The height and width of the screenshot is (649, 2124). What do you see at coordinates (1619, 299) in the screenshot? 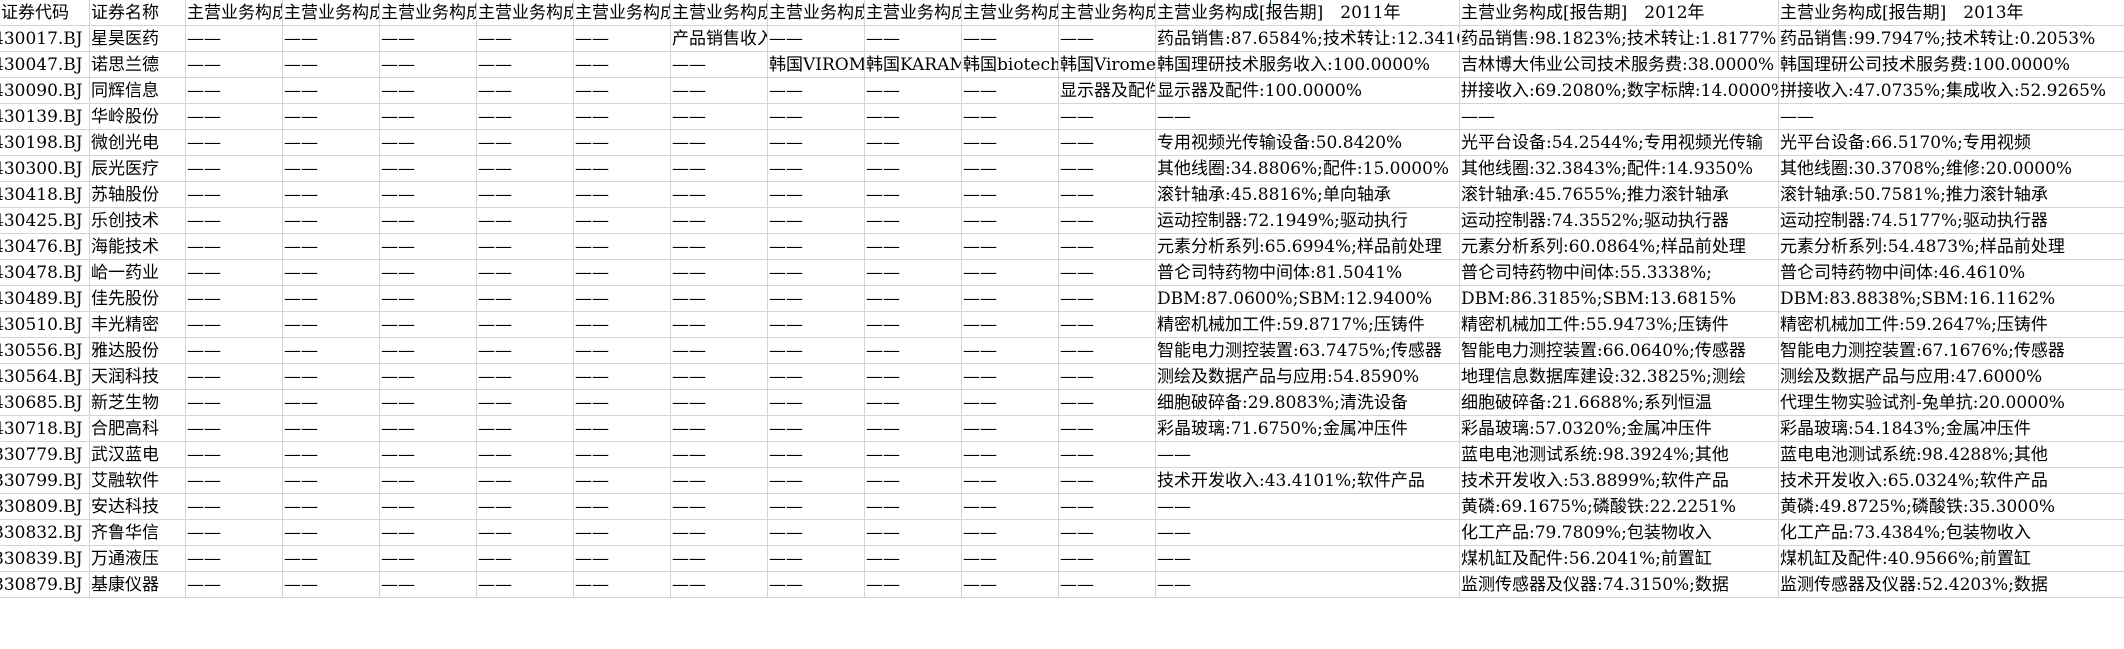
I see `business-cell: DBM:86.3185%;SBM:13.6815%` at bounding box center [1619, 299].